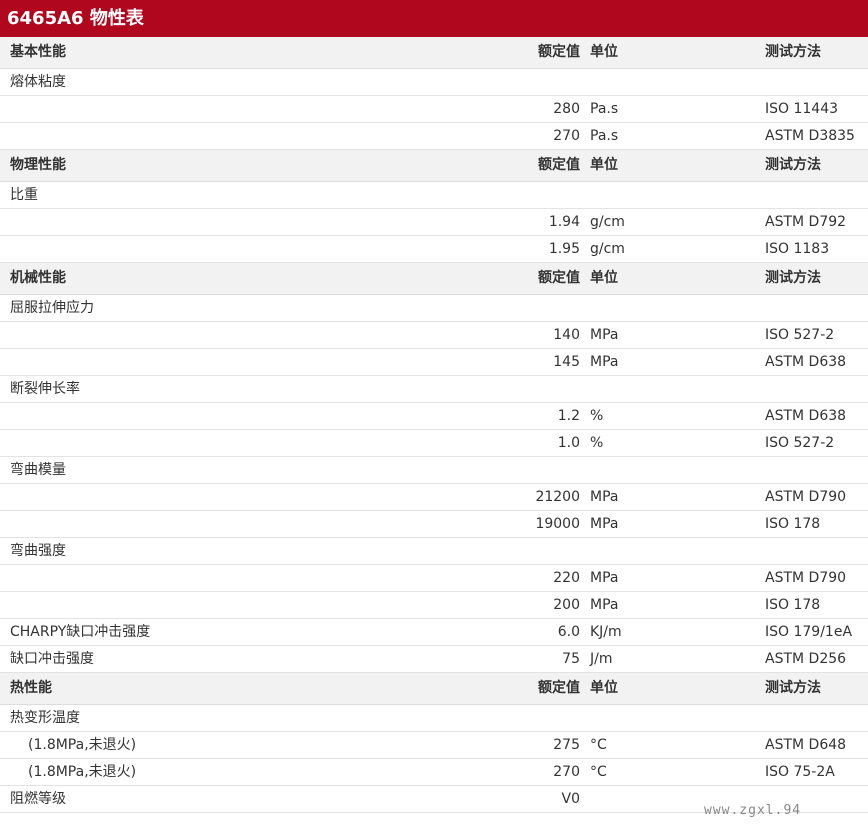 The height and width of the screenshot is (834, 868). What do you see at coordinates (564, 222) in the screenshot?
I see `property-value: 1.94` at bounding box center [564, 222].